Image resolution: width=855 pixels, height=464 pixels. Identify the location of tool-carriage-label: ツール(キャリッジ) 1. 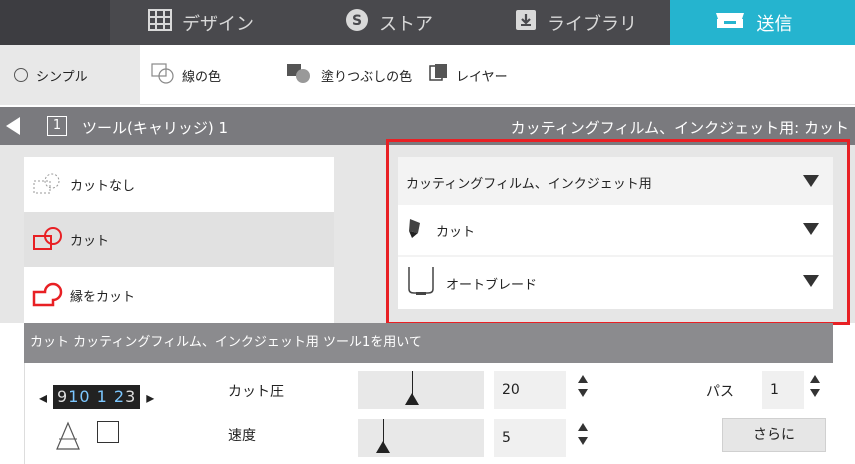
(155, 128).